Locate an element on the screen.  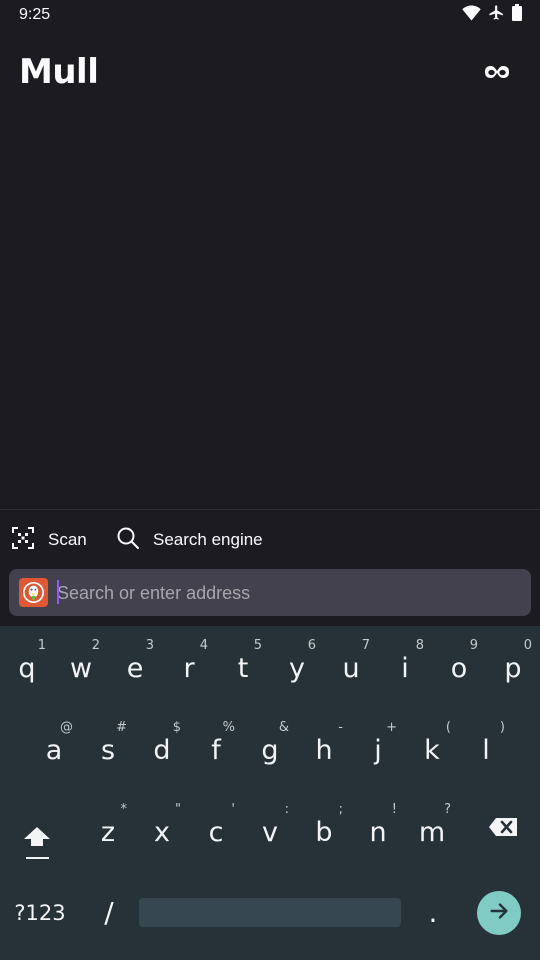
search-icon is located at coordinates (128, 540).